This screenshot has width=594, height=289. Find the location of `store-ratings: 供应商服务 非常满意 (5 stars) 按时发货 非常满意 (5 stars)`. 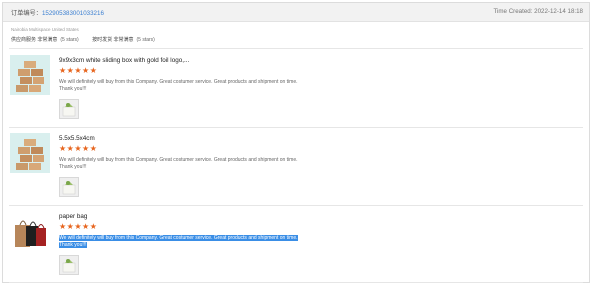

store-ratings: 供应商服务 非常满意 (5 stars) 按时发货 非常满意 (5 stars) is located at coordinates (89, 39).